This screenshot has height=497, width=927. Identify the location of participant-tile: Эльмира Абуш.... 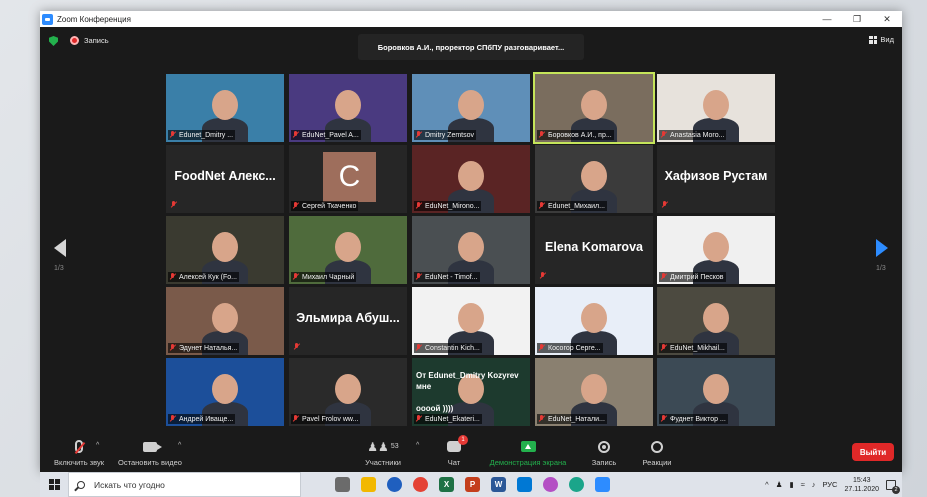
(348, 321).